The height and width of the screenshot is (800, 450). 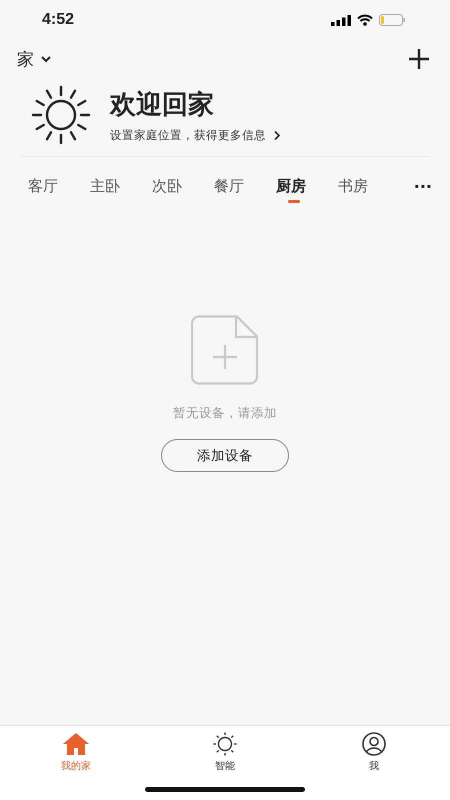 What do you see at coordinates (341, 20) in the screenshot?
I see `signal-icon` at bounding box center [341, 20].